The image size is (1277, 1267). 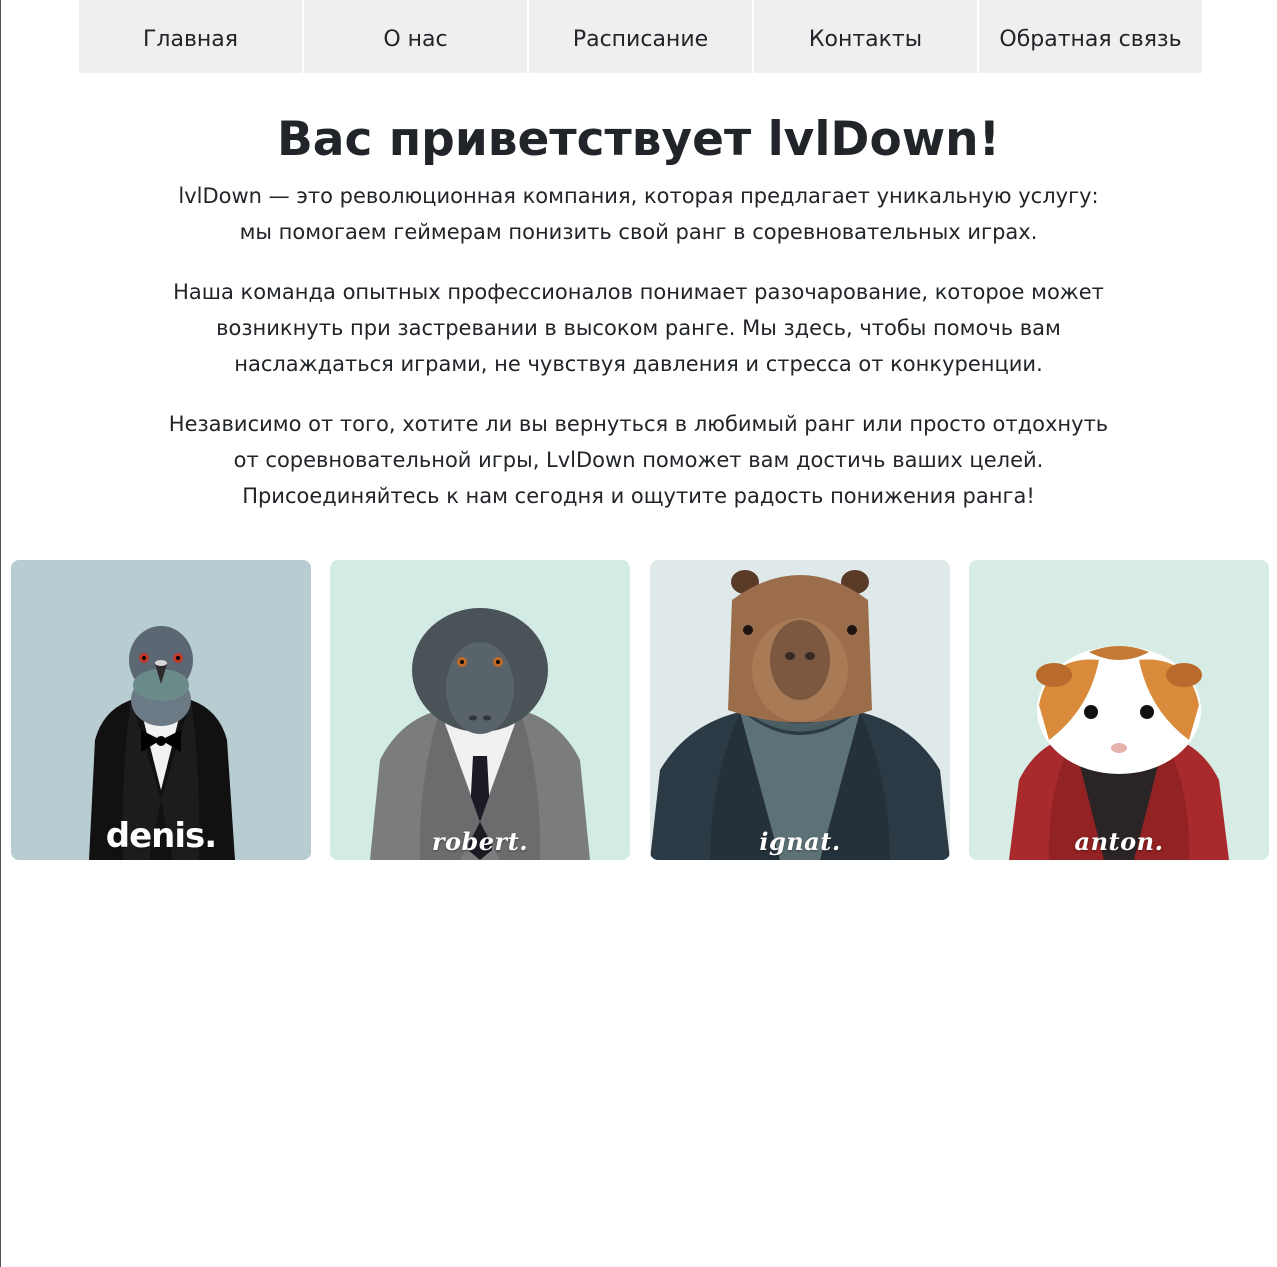 I want to click on team-card-caption: denis., so click(x=161, y=836).